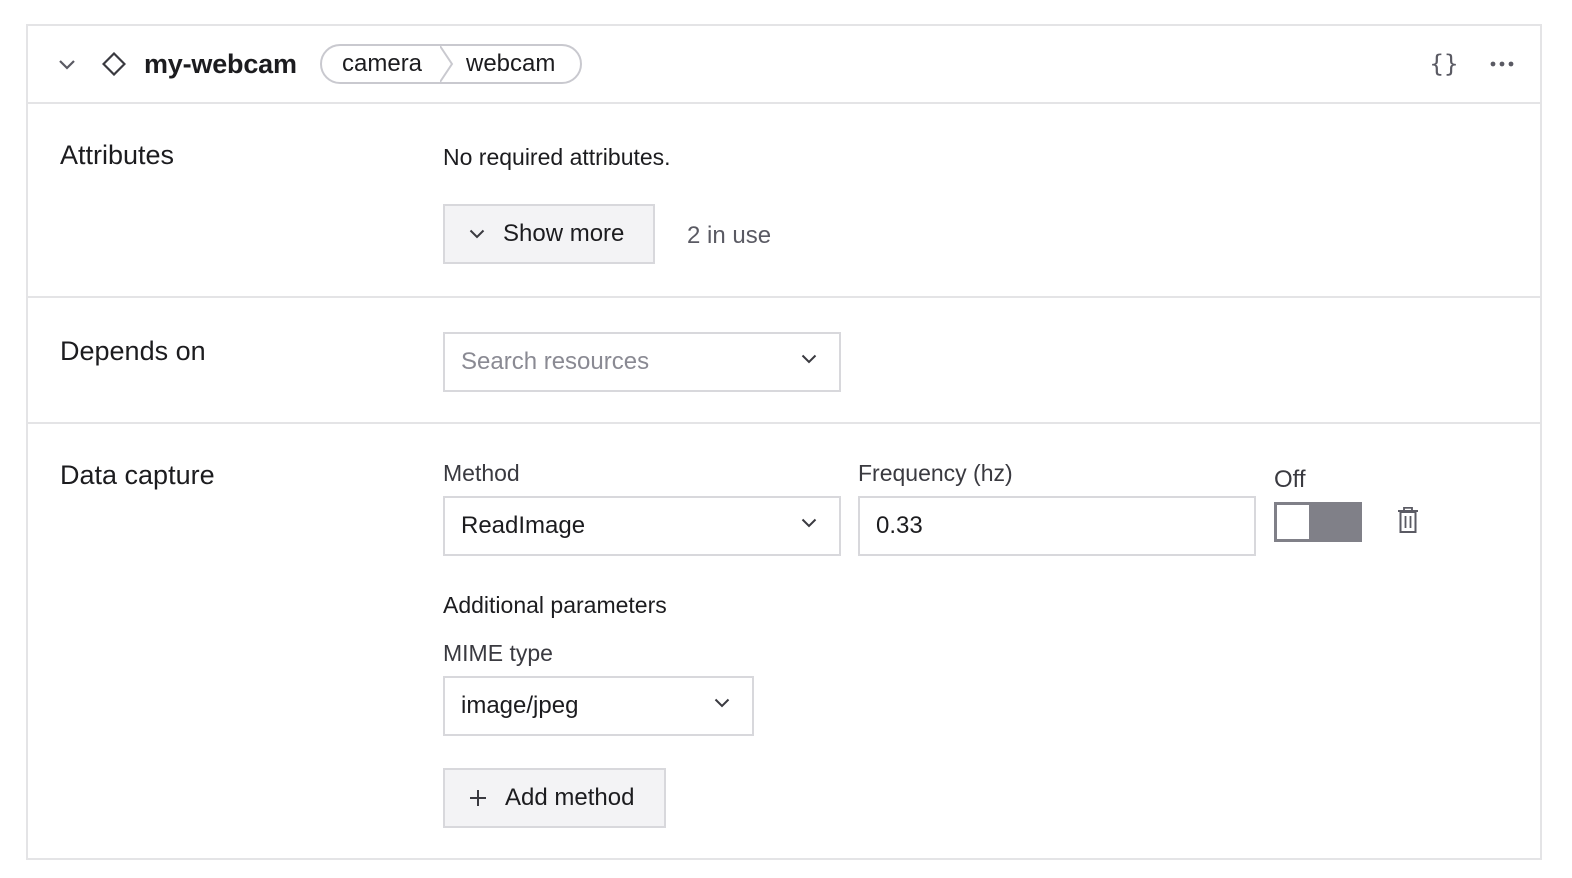  What do you see at coordinates (523, 525) in the screenshot?
I see `method-value: ReadImage` at bounding box center [523, 525].